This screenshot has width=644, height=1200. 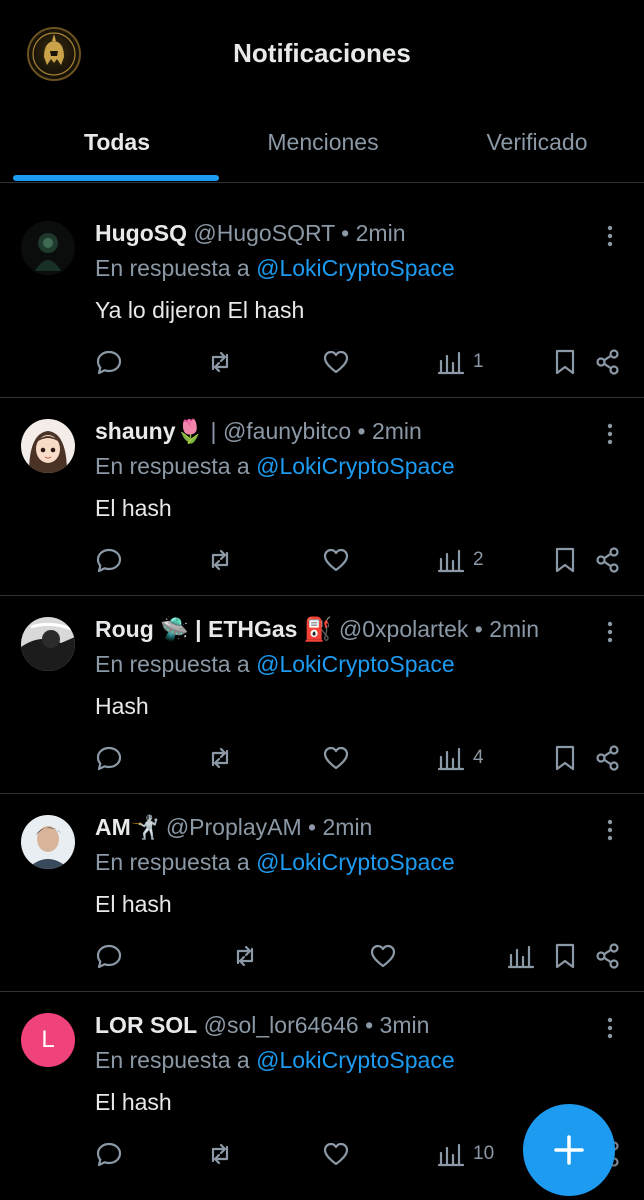 What do you see at coordinates (465, 1154) in the screenshot?
I see `views-button: 10` at bounding box center [465, 1154].